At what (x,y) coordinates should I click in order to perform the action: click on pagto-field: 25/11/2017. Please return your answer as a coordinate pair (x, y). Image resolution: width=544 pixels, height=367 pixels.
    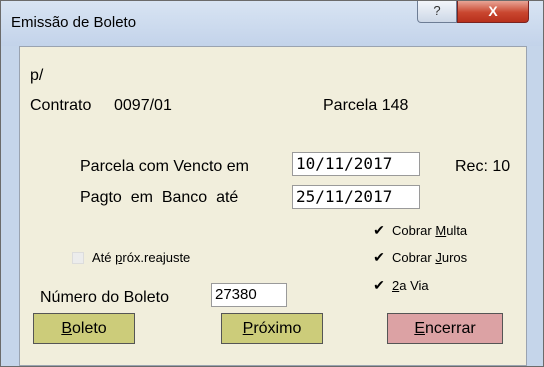
    Looking at the image, I should click on (356, 197).